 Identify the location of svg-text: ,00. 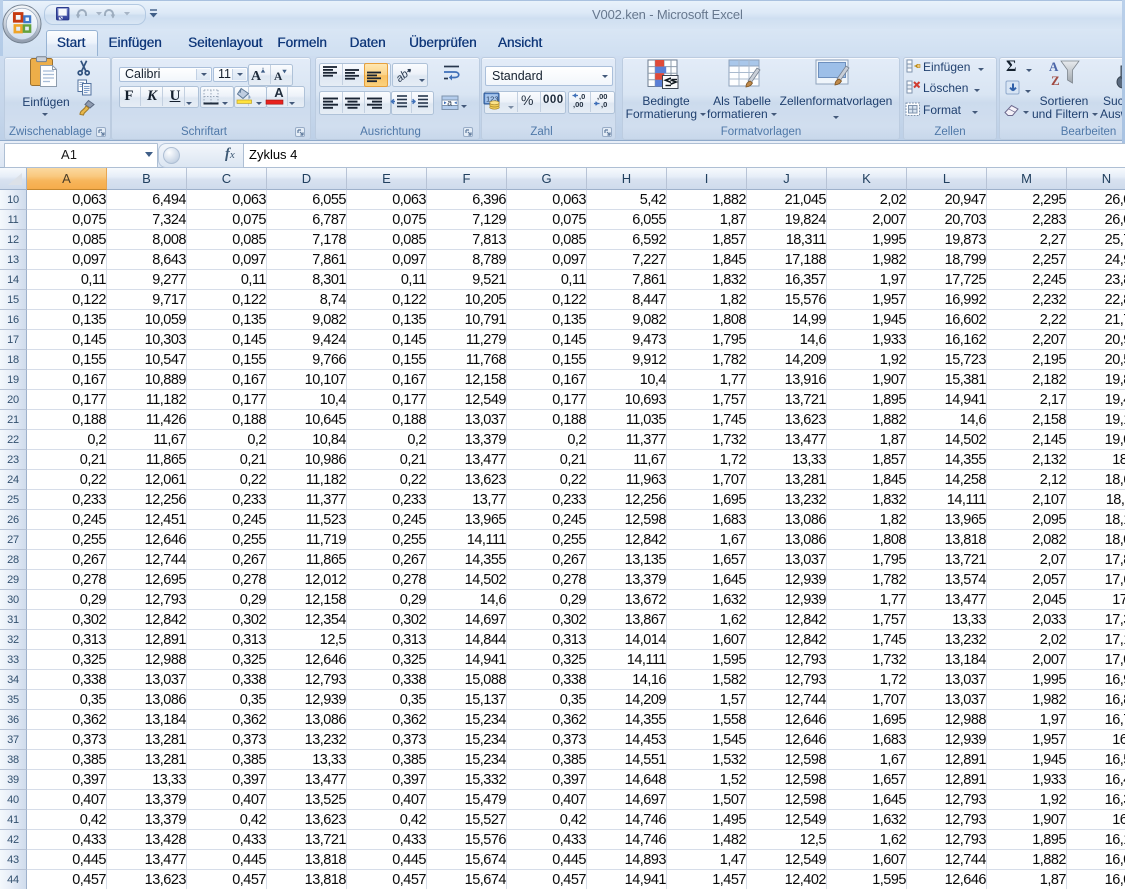
(578, 104).